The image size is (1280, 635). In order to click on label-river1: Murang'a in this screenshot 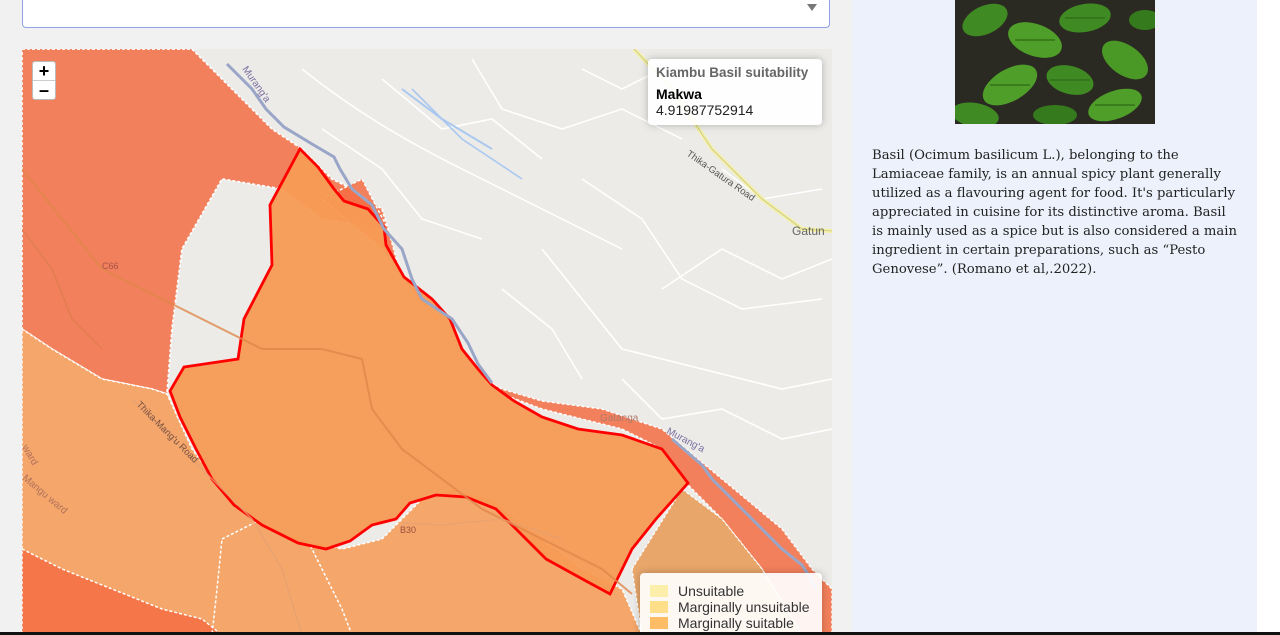, I will do `click(256, 84)`.